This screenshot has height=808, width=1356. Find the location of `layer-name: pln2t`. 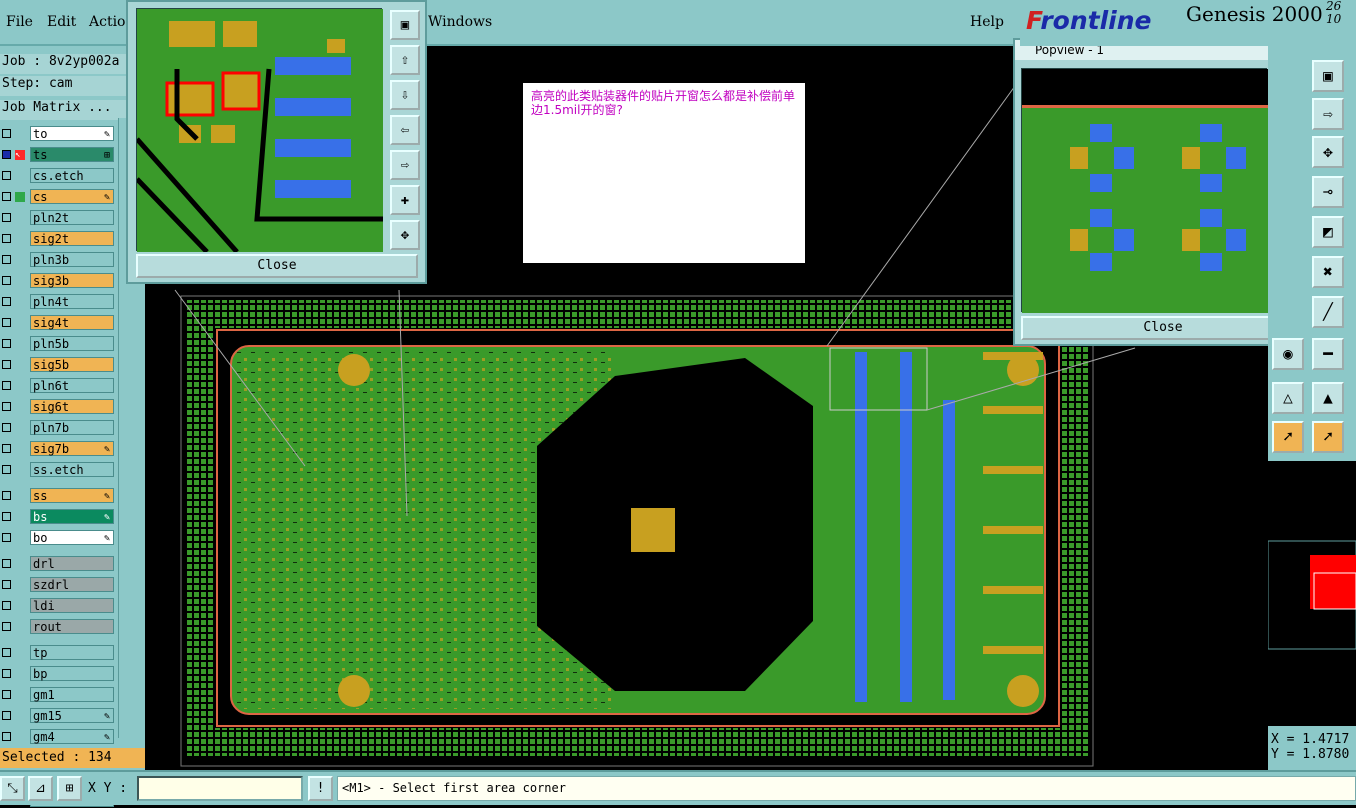

layer-name: pln2t is located at coordinates (72, 217).